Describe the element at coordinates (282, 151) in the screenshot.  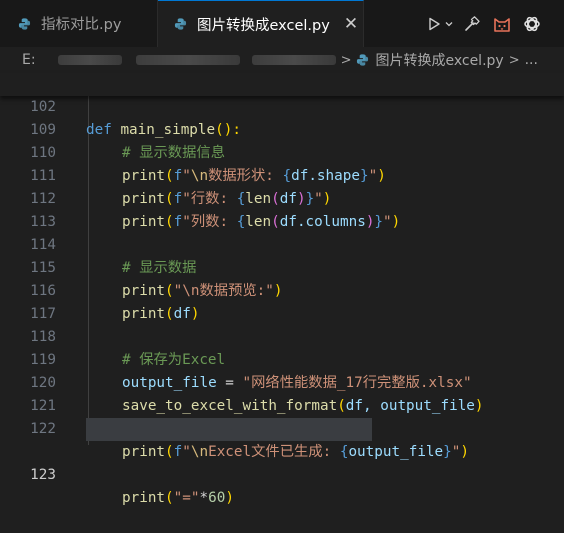
I see `code-line: 110 print(f"\n数据形状: {df.shape}")` at that location.